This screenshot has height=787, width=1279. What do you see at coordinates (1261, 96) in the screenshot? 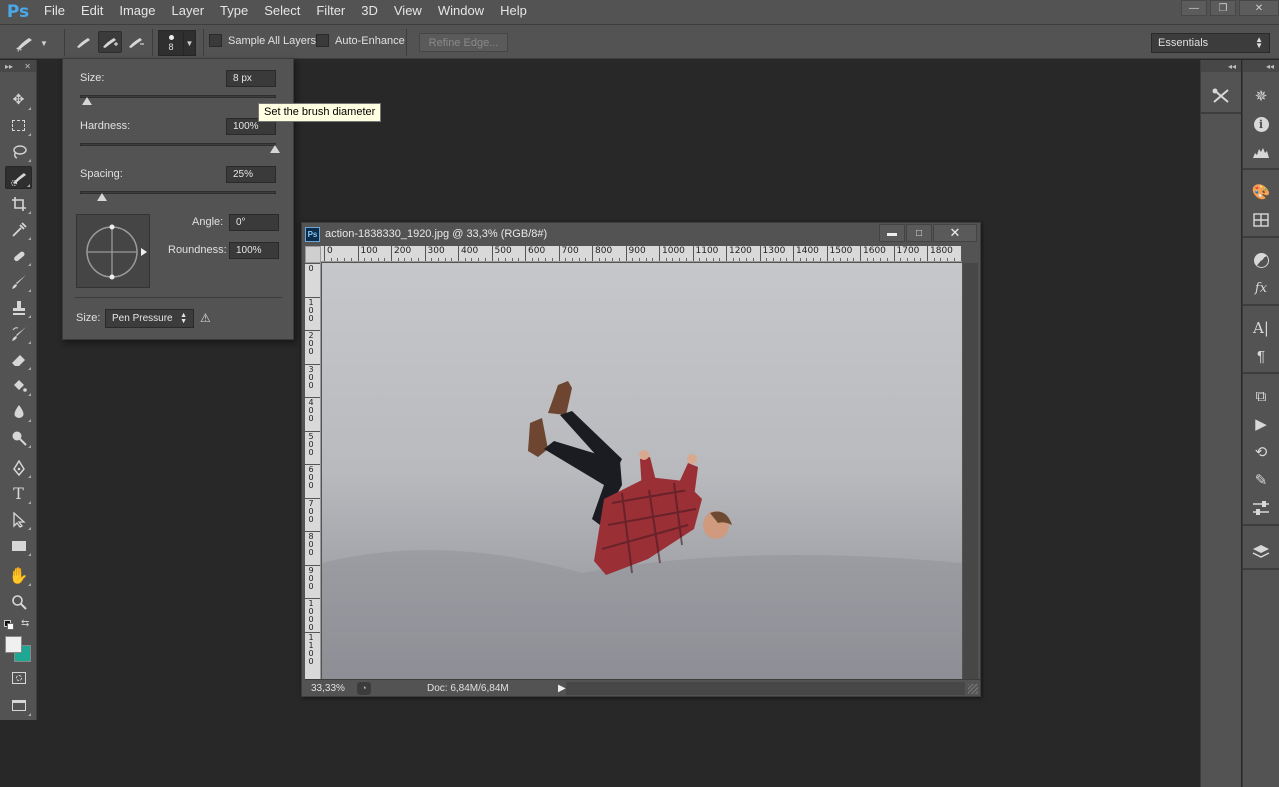
I see `navigator-panel-button: ✵` at bounding box center [1261, 96].